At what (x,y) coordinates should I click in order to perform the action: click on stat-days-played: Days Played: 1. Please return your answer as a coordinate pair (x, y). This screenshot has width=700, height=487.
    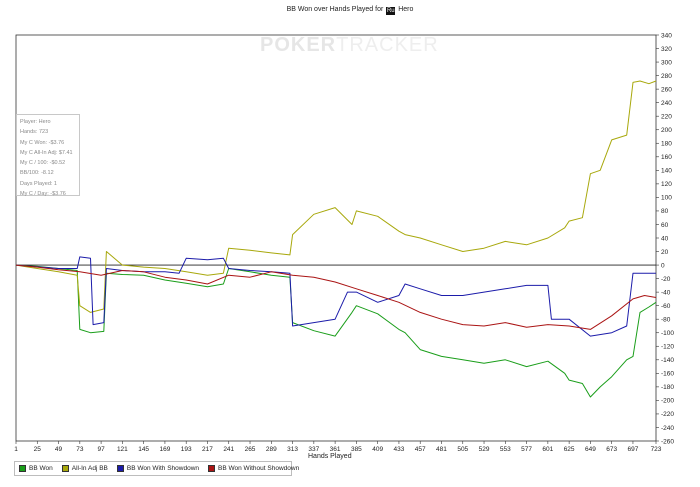
    Looking at the image, I should click on (38, 183).